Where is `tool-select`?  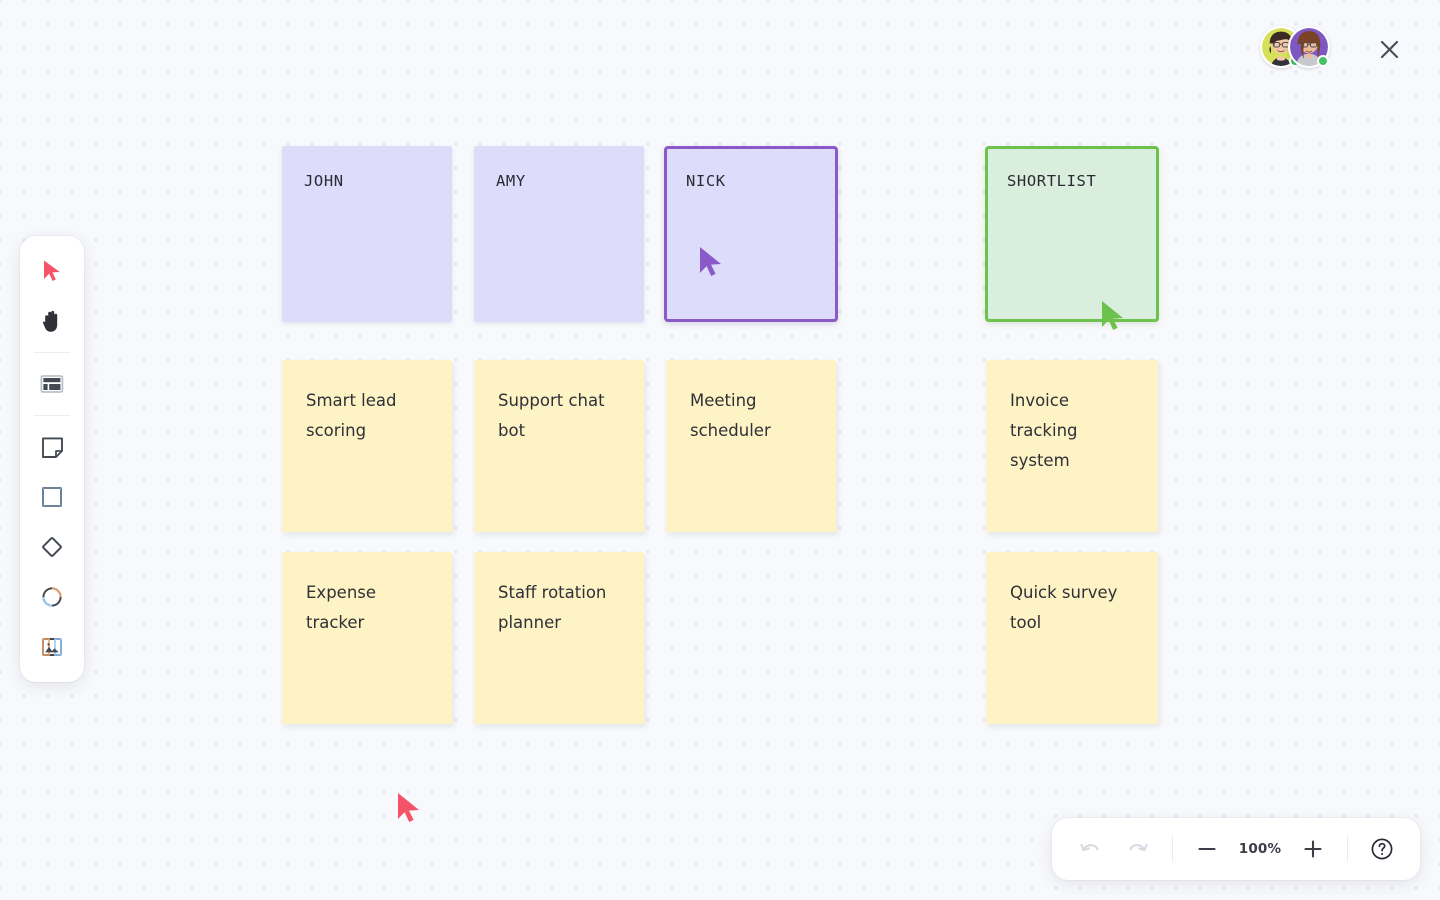
tool-select is located at coordinates (52, 271).